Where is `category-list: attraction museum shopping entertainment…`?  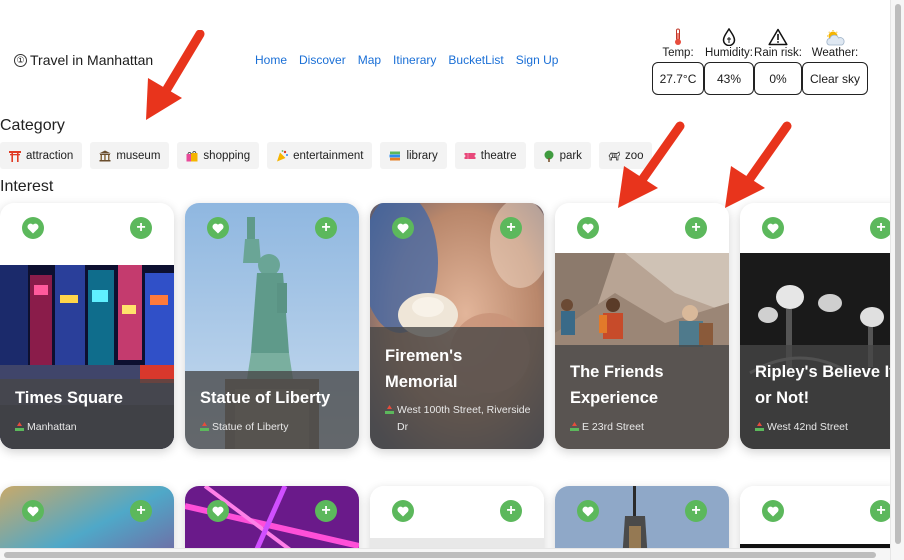 category-list: attraction museum shopping entertainment… is located at coordinates (326, 155).